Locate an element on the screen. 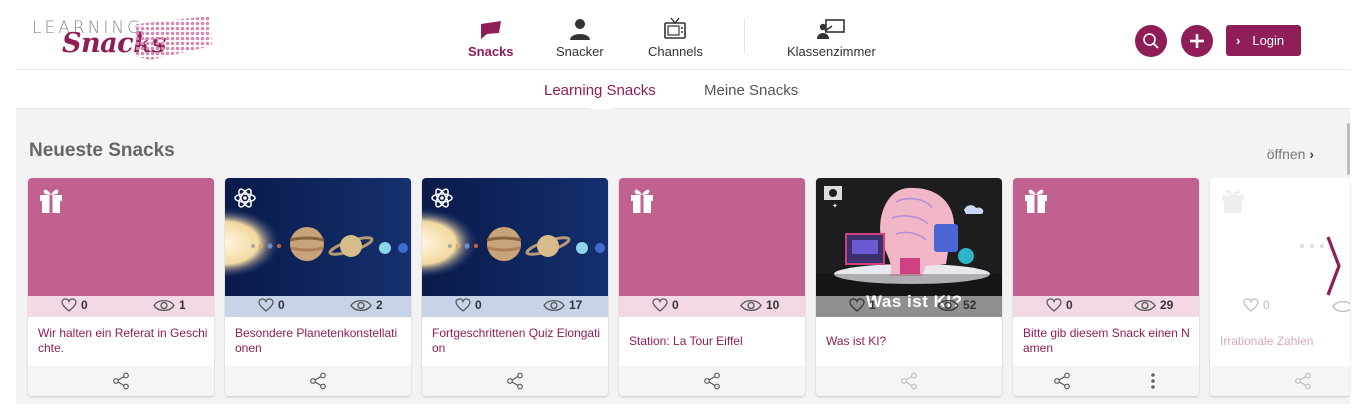 The image size is (1366, 415). nav-klassenzimmer-label: Klassenzimmer is located at coordinates (831, 51).